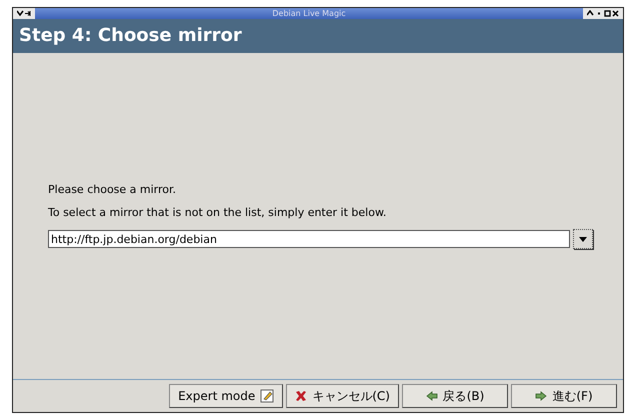 Image resolution: width=634 pixels, height=418 pixels. Describe the element at coordinates (541, 396) in the screenshot. I see `right-arrow-icon` at that location.